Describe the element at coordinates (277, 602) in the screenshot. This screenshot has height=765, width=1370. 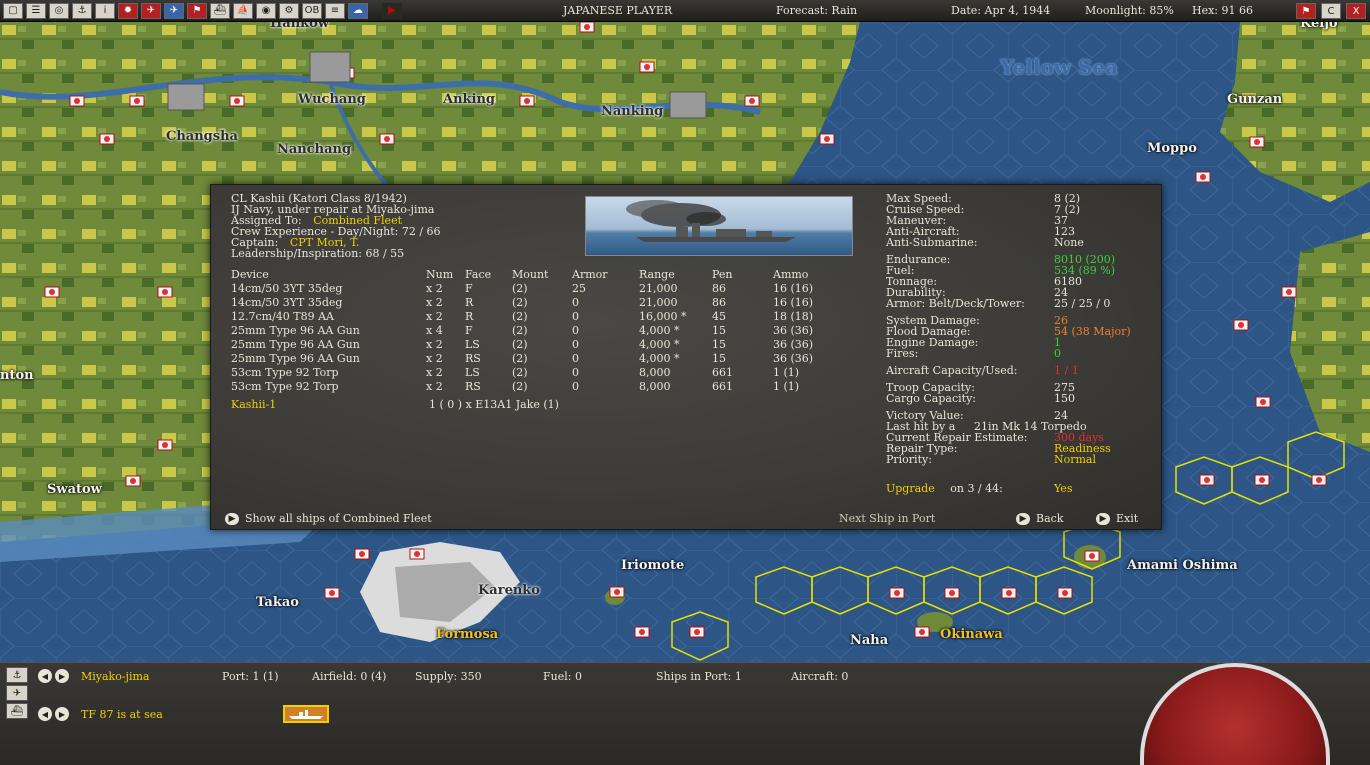
I see `map-label-takao: Takao` at that location.